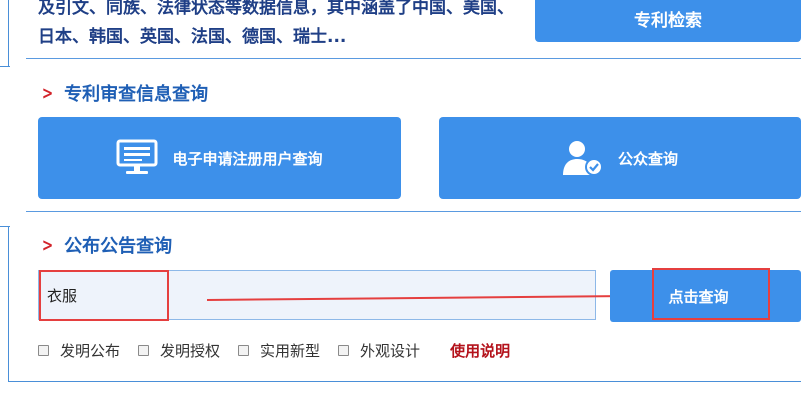 This screenshot has height=401, width=801. What do you see at coordinates (190, 350) in the screenshot?
I see `checkbox-label: 发明授权` at bounding box center [190, 350].